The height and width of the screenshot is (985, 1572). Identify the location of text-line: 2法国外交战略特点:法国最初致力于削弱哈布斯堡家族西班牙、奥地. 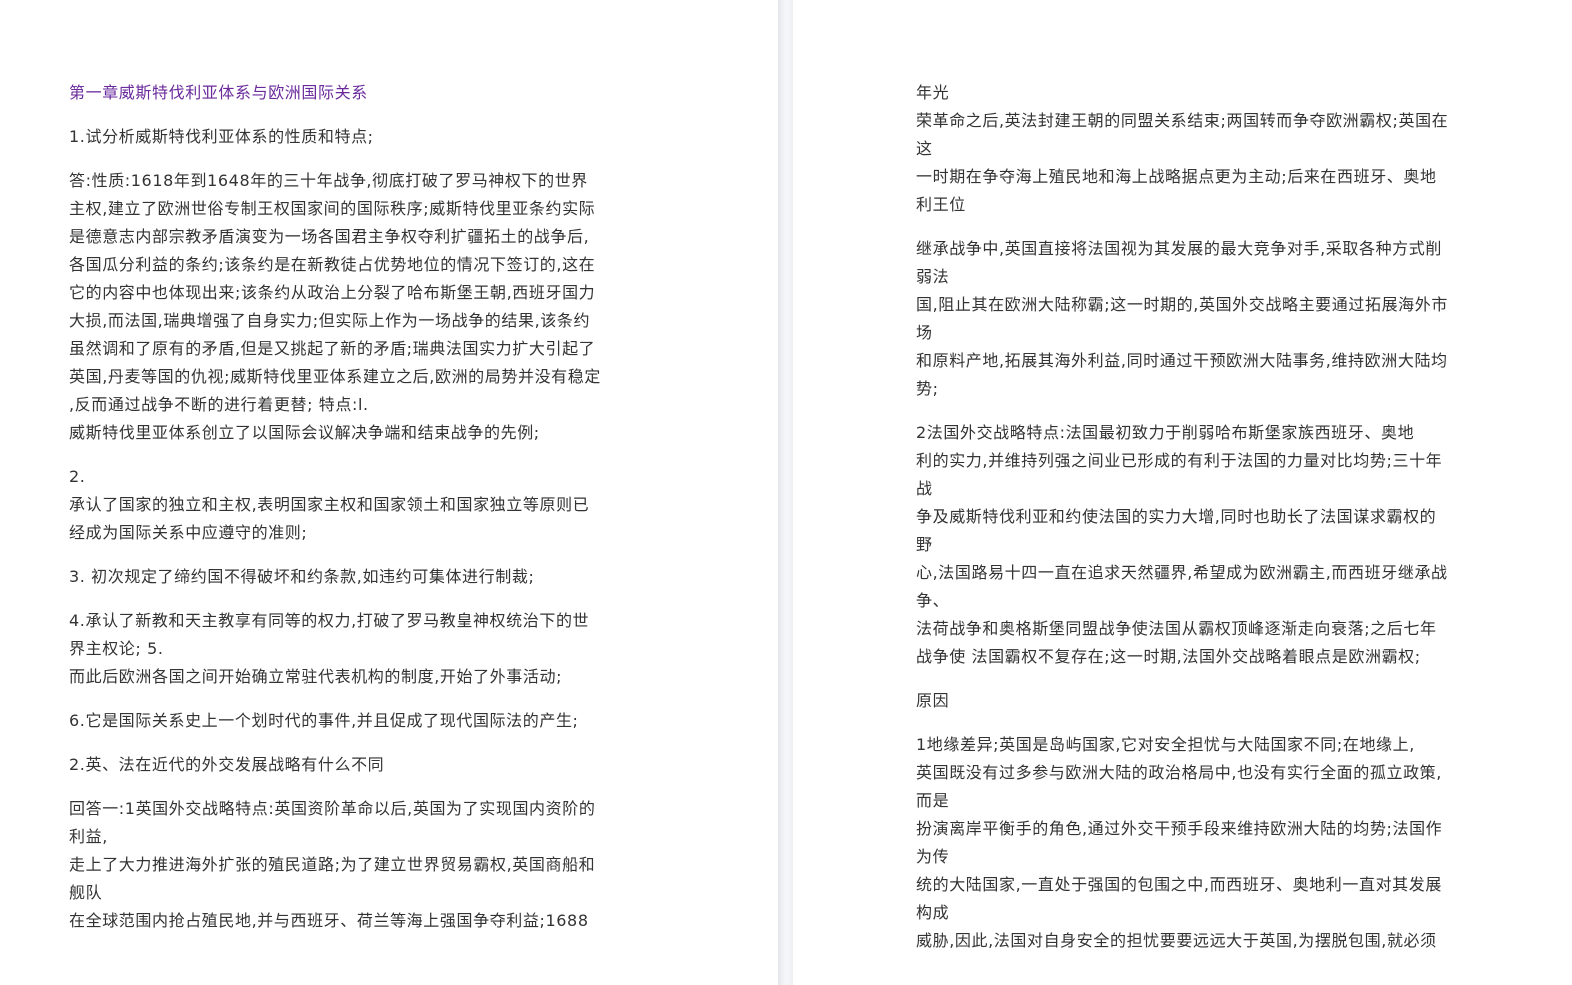
(1165, 432).